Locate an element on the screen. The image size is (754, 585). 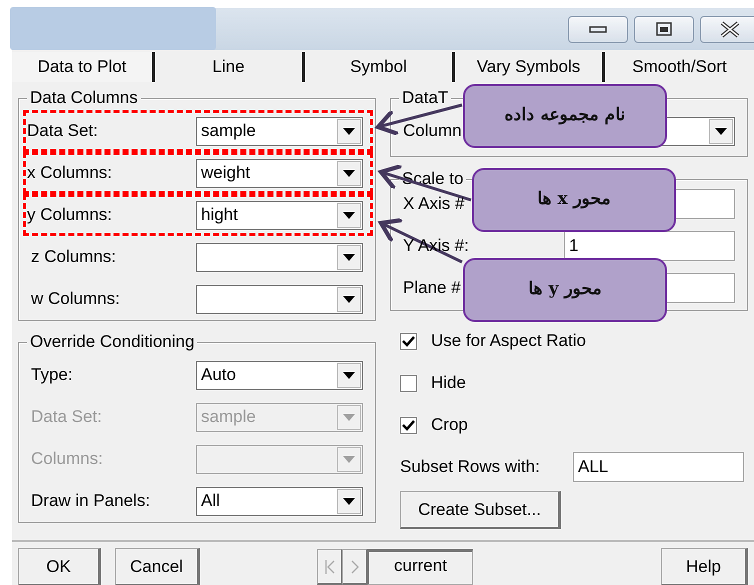
first-icon is located at coordinates (329, 567).